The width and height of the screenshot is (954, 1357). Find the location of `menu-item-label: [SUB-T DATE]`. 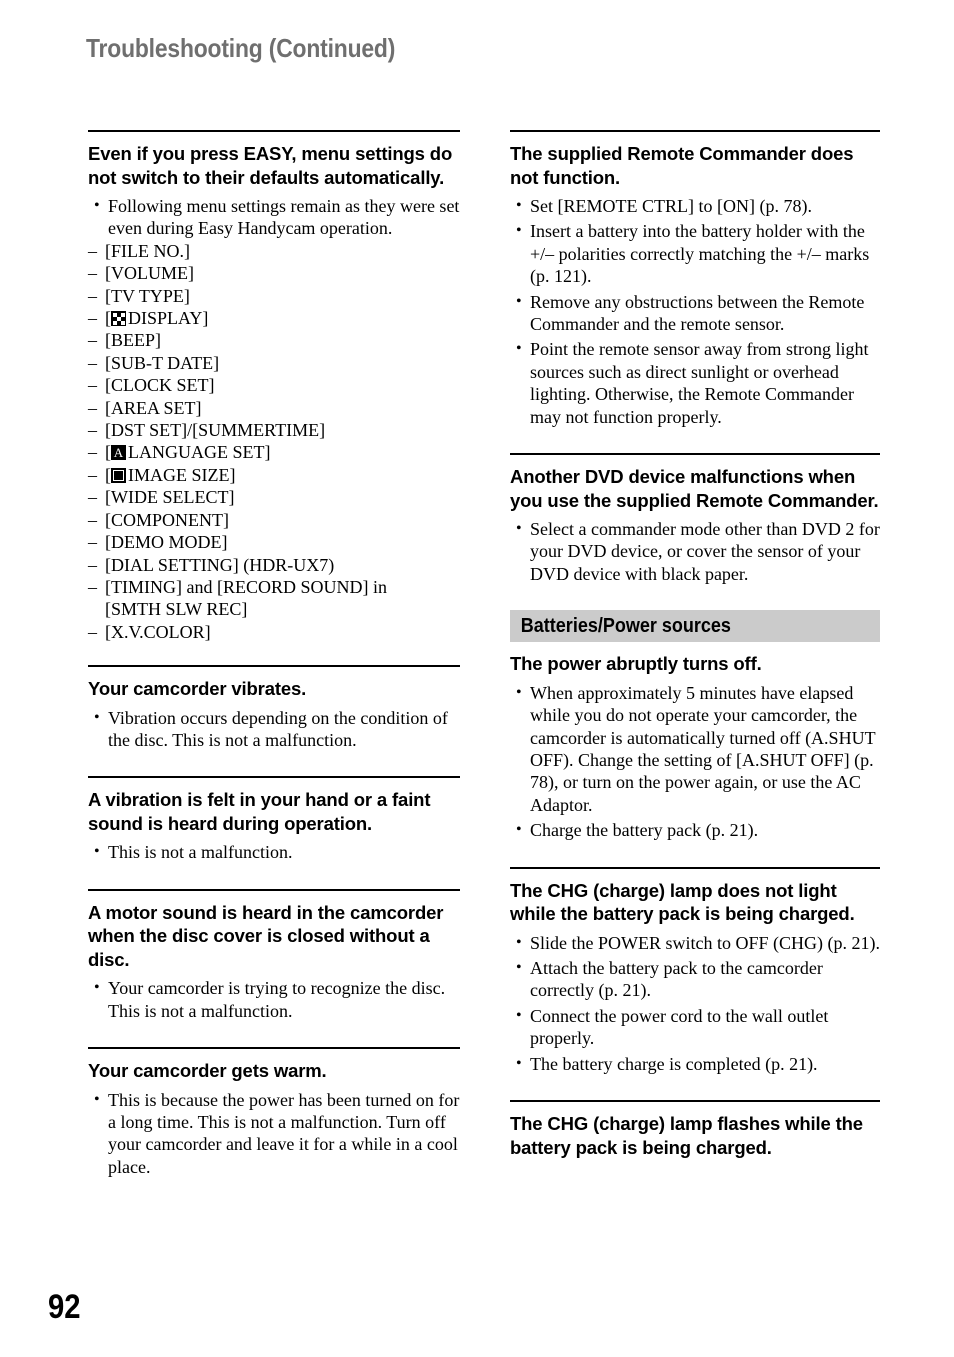

menu-item-label: [SUB-T DATE] is located at coordinates (162, 362).